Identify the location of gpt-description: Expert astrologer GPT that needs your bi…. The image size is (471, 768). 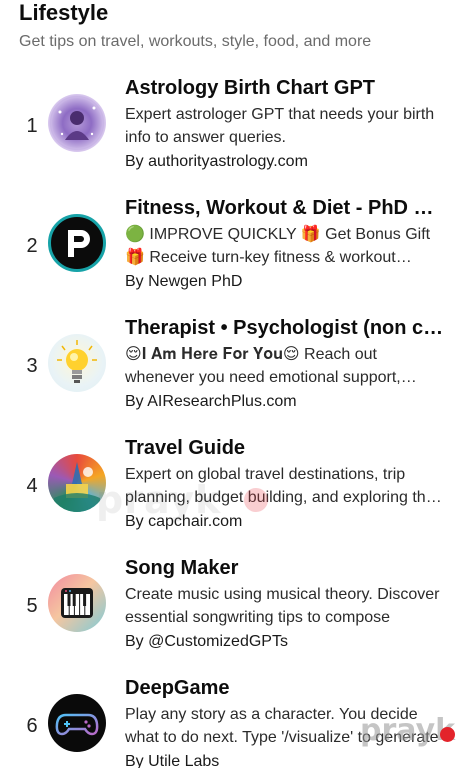
(280, 126).